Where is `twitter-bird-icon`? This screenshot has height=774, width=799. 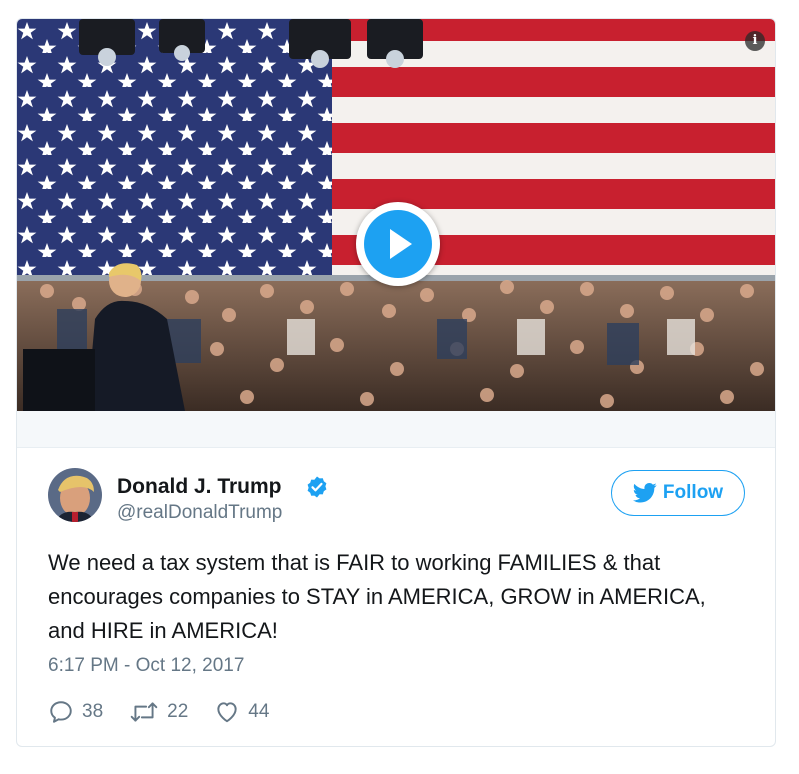
twitter-bird-icon is located at coordinates (644, 493).